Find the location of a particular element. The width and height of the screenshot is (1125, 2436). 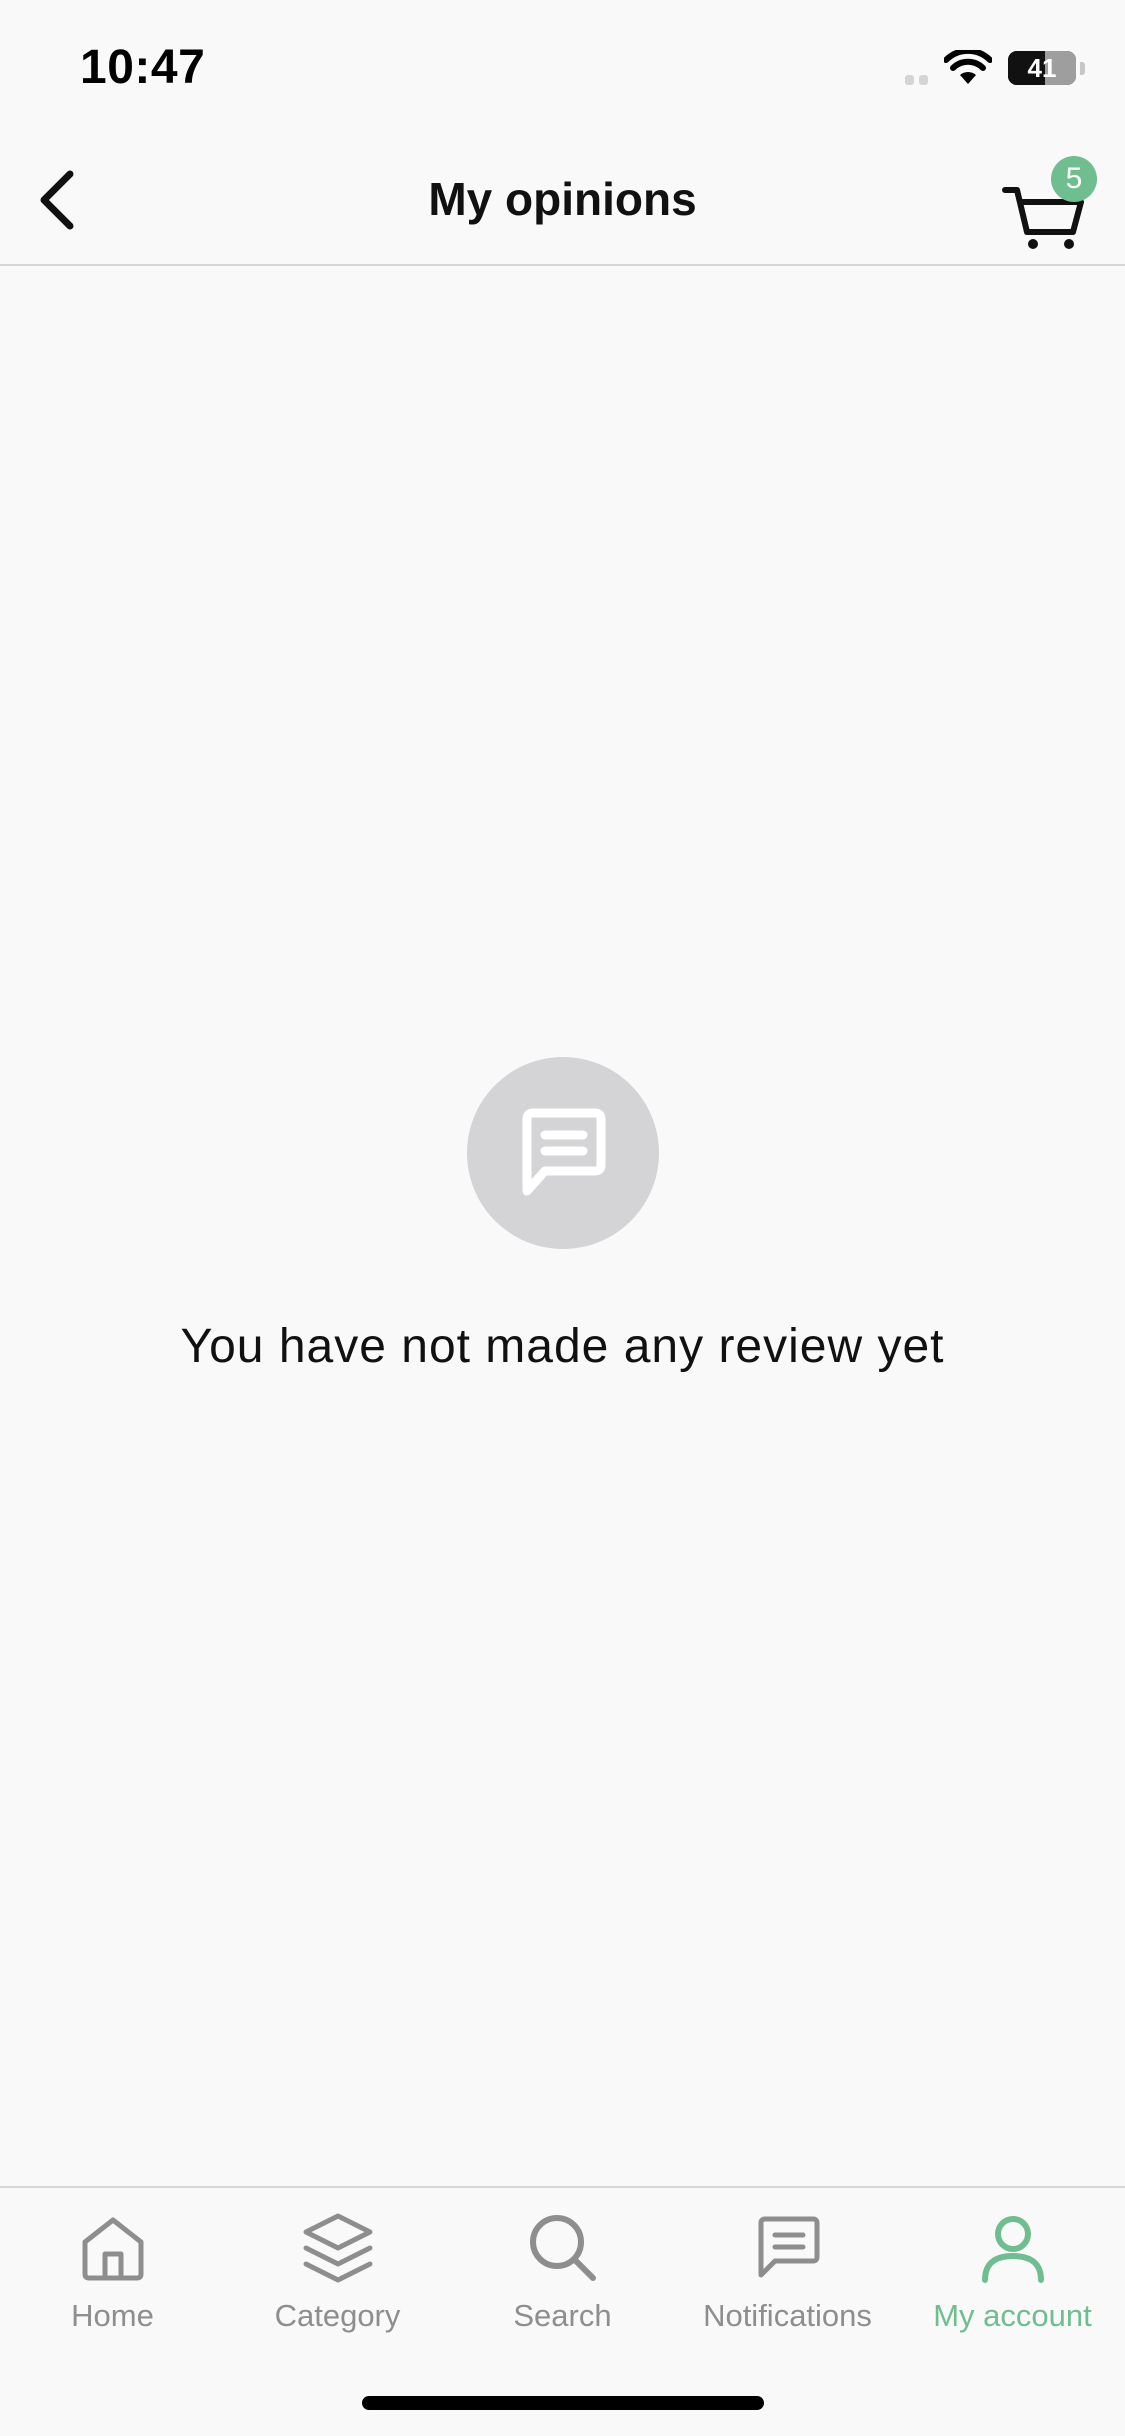

status-icons: 41 is located at coordinates (995, 68).